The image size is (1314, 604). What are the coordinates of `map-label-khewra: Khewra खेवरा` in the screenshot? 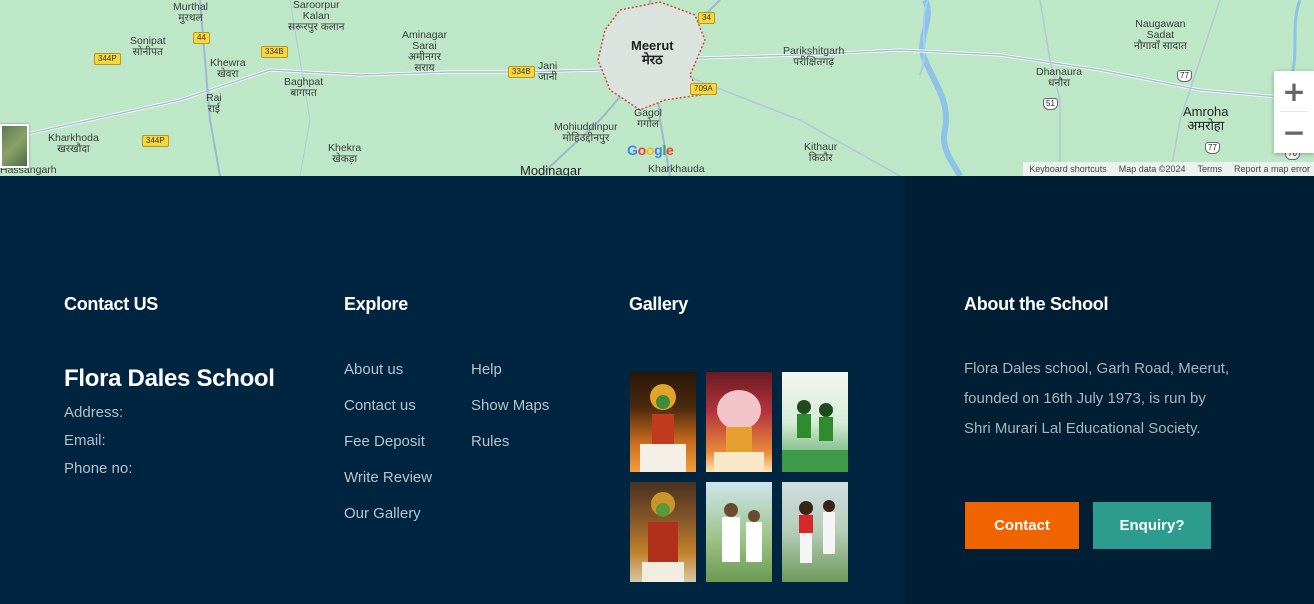 It's located at (228, 68).